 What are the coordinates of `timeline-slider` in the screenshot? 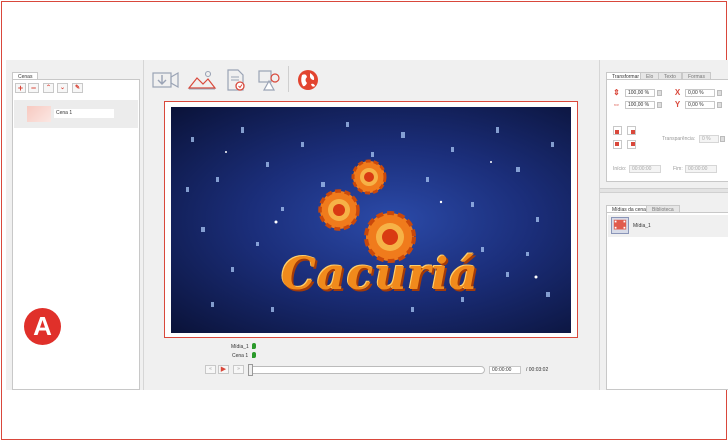 It's located at (367, 370).